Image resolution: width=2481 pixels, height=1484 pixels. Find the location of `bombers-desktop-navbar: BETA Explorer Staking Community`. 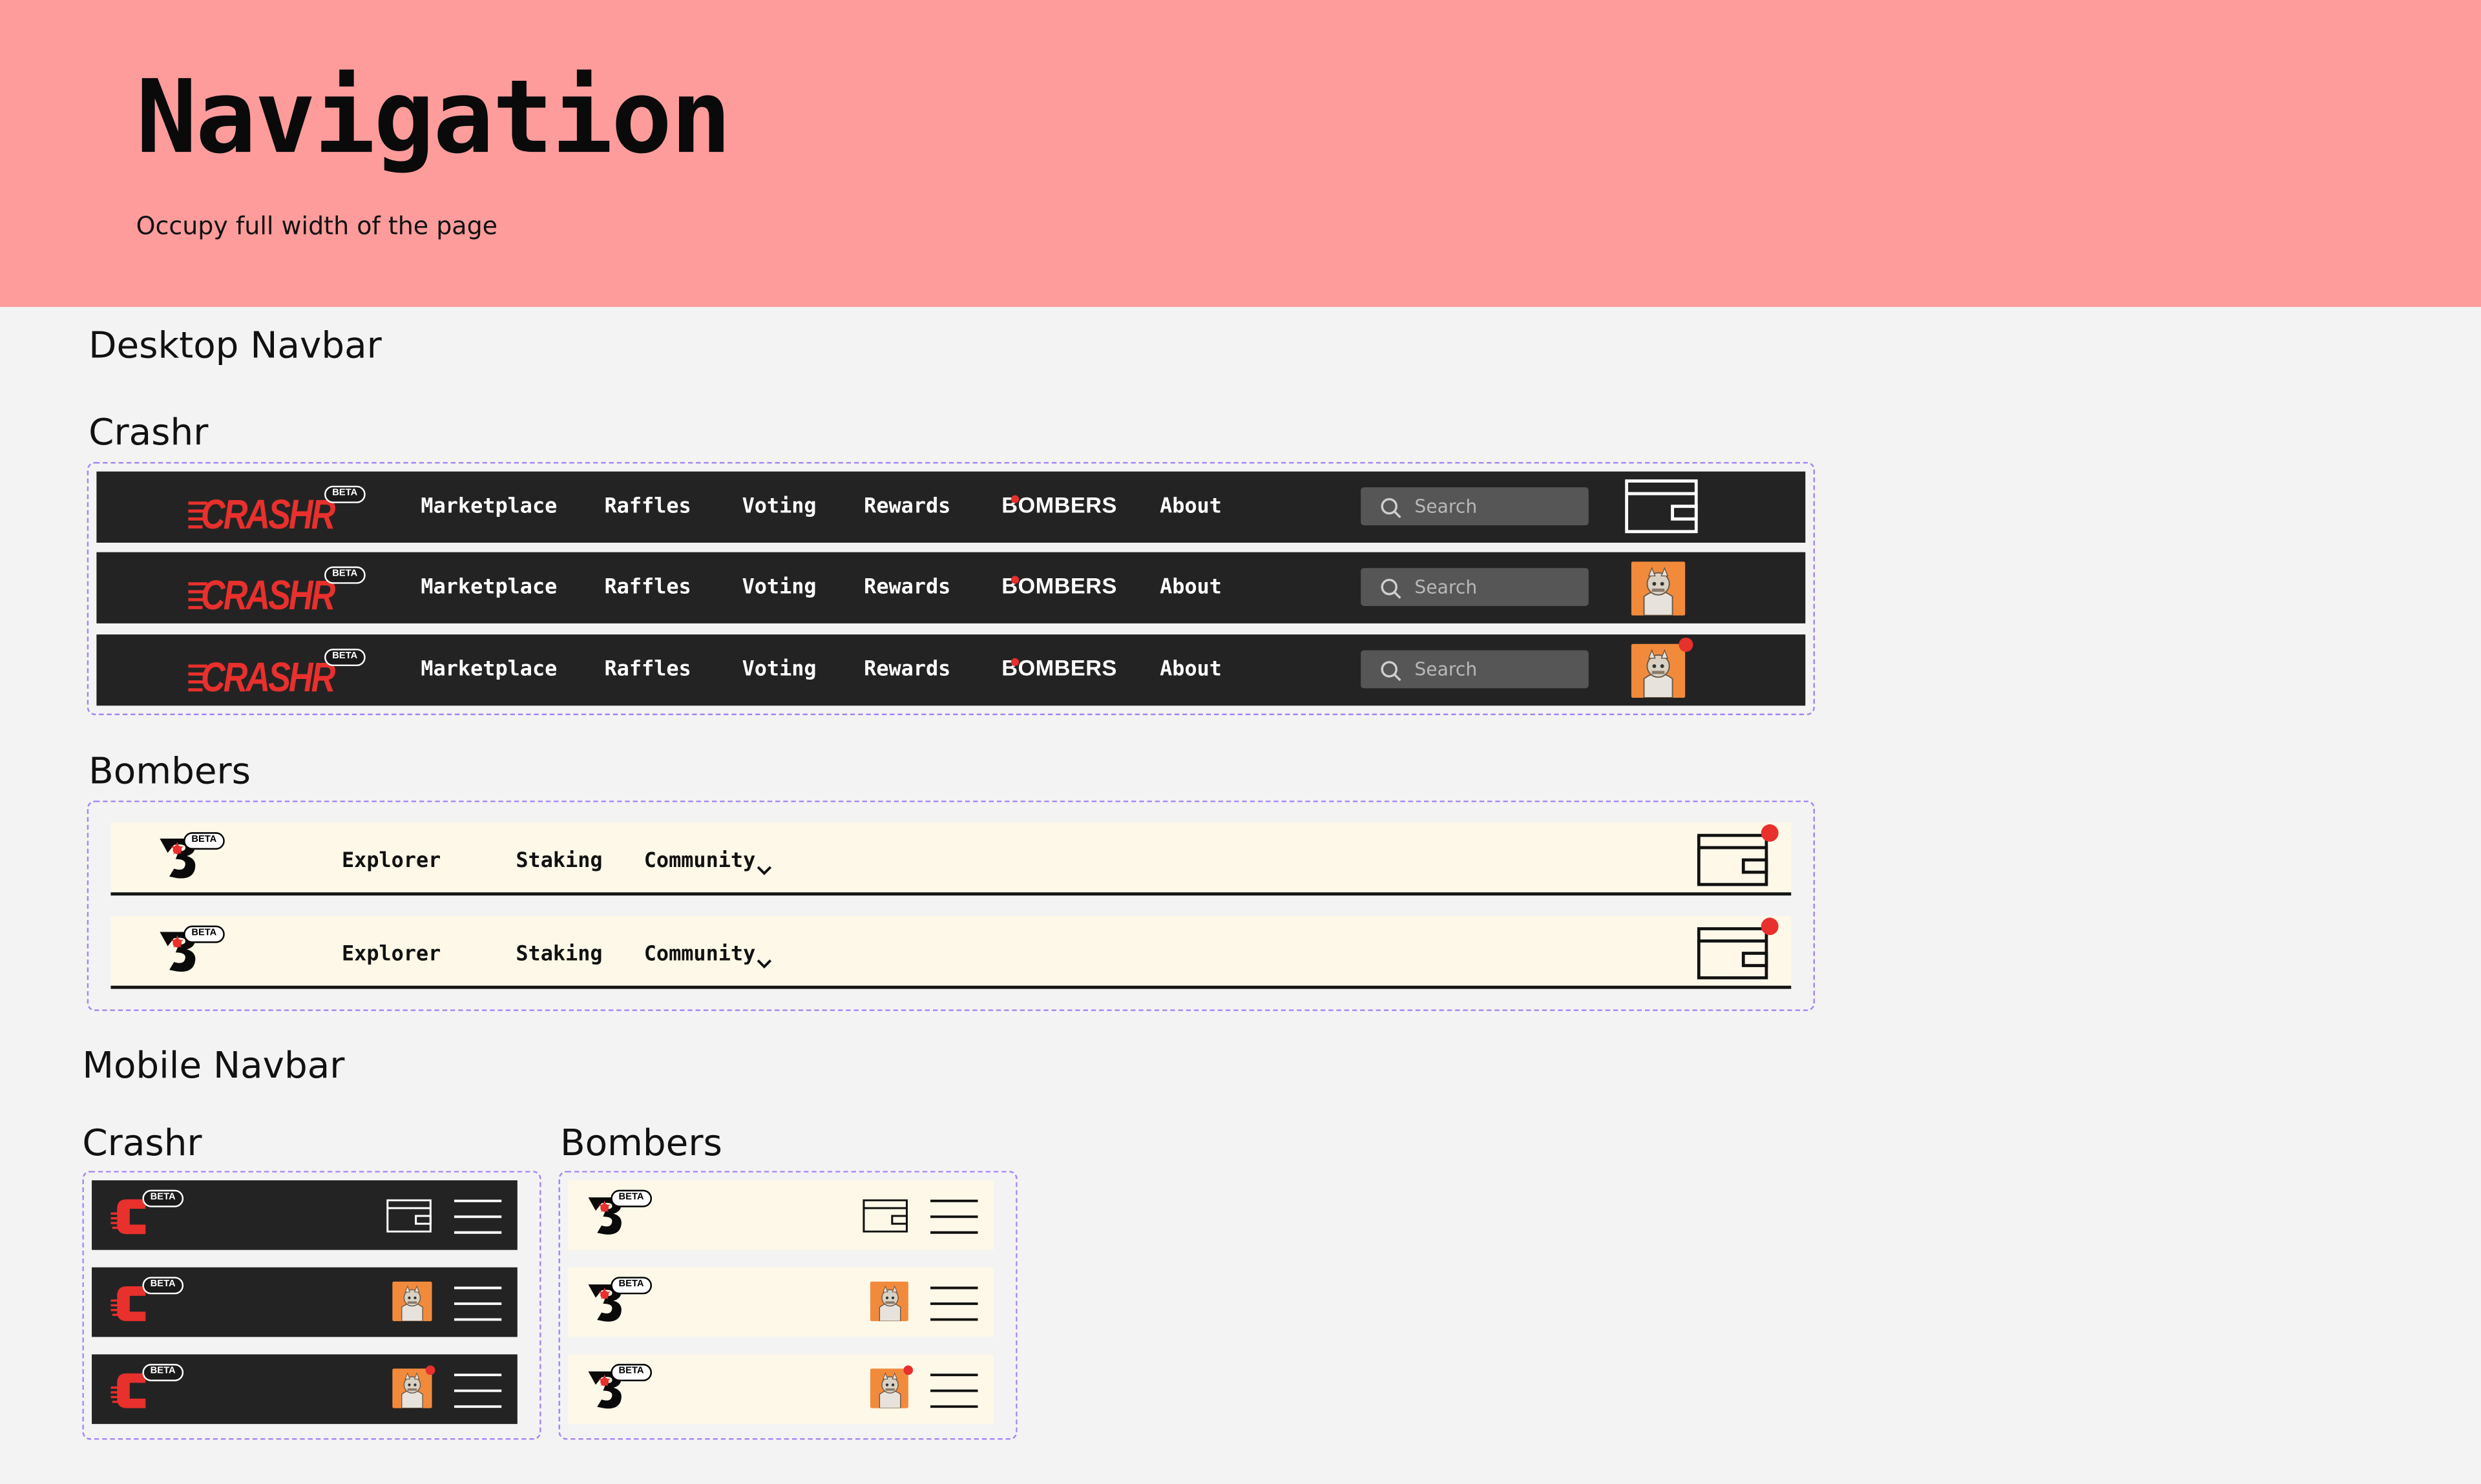

bombers-desktop-navbar: BETA Explorer Staking Community is located at coordinates (951, 952).